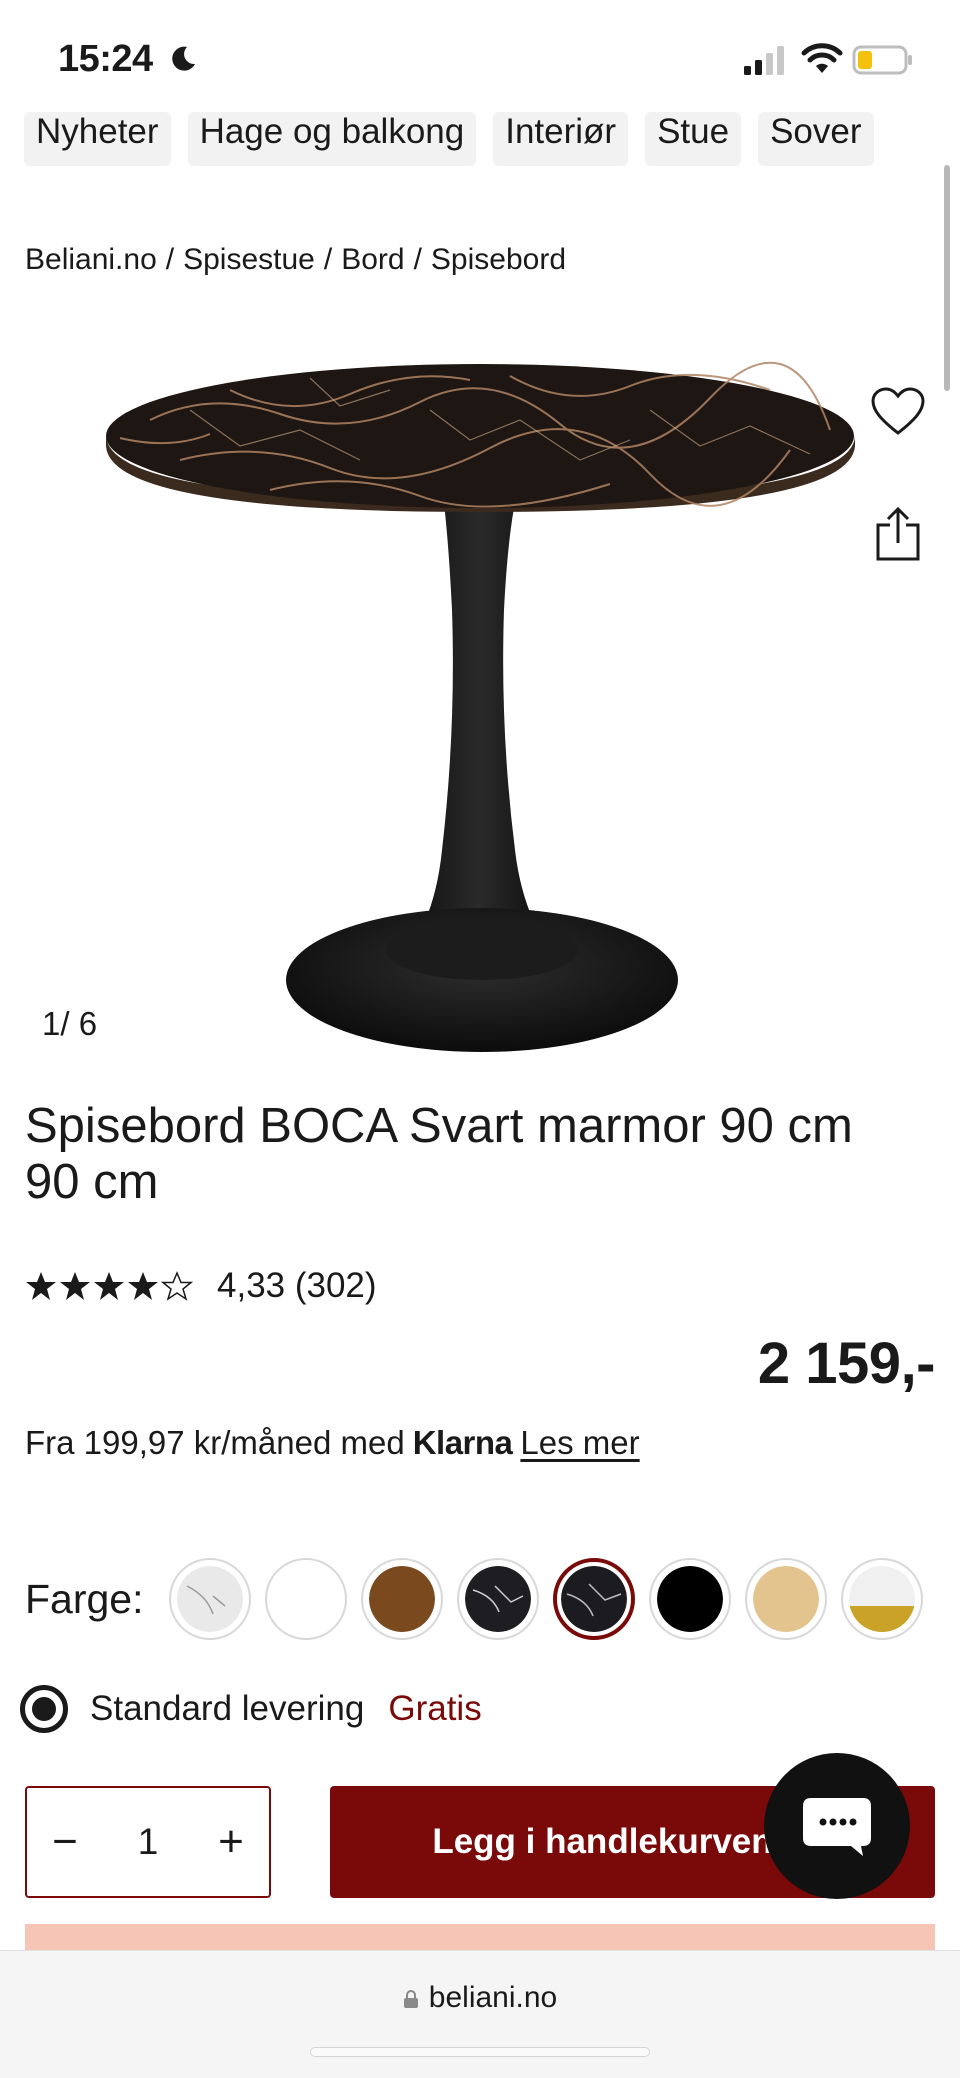 This screenshot has width=960, height=2078. Describe the element at coordinates (44, 1709) in the screenshot. I see `delivery-radio` at that location.